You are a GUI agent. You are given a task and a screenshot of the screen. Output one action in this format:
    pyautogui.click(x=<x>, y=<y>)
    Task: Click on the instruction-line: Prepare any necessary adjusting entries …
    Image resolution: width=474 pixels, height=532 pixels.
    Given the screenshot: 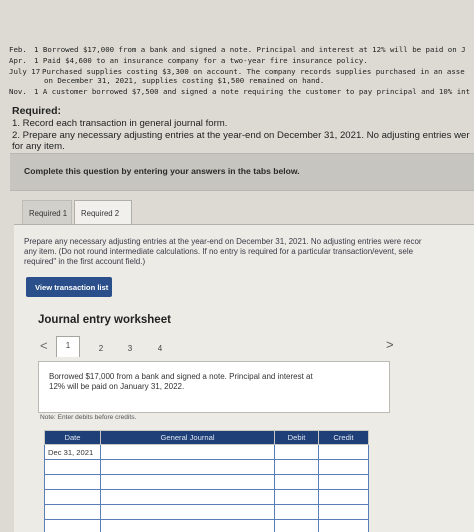 What is the action you would take?
    pyautogui.click(x=223, y=241)
    